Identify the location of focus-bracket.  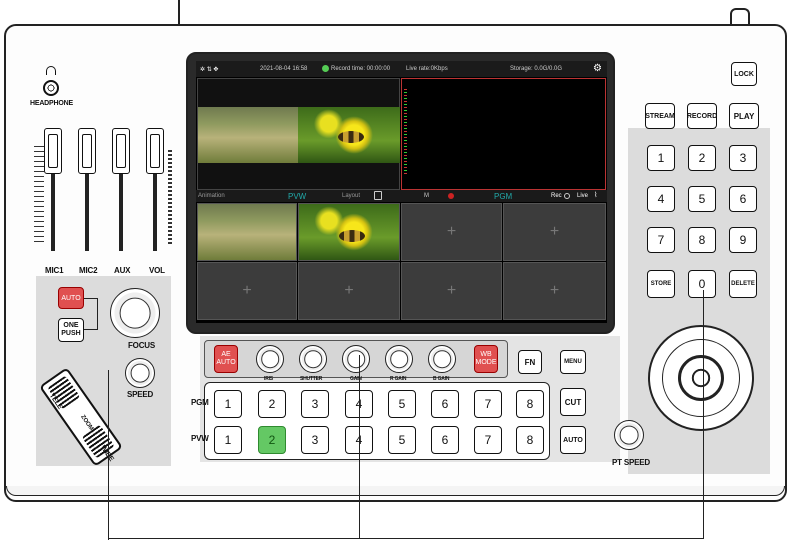
(91, 314).